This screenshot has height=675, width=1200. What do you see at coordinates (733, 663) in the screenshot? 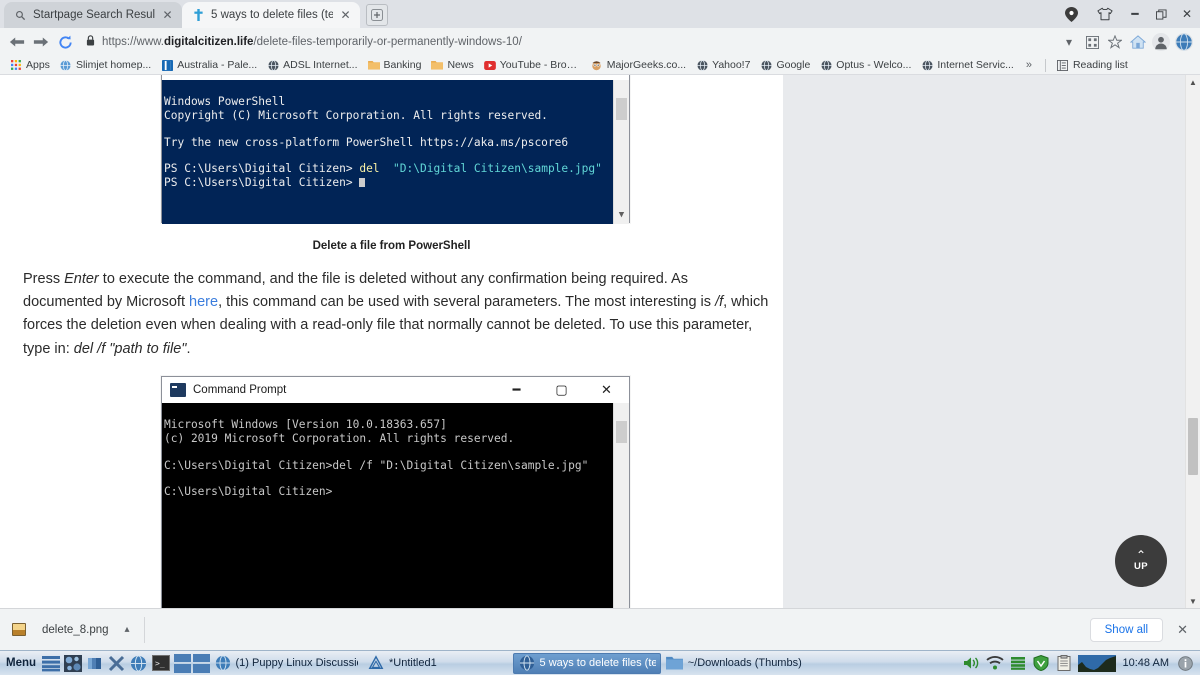
I see `taskbar-task-downloads-thumbs: ~/Downloads (Thumbs)` at bounding box center [733, 663].